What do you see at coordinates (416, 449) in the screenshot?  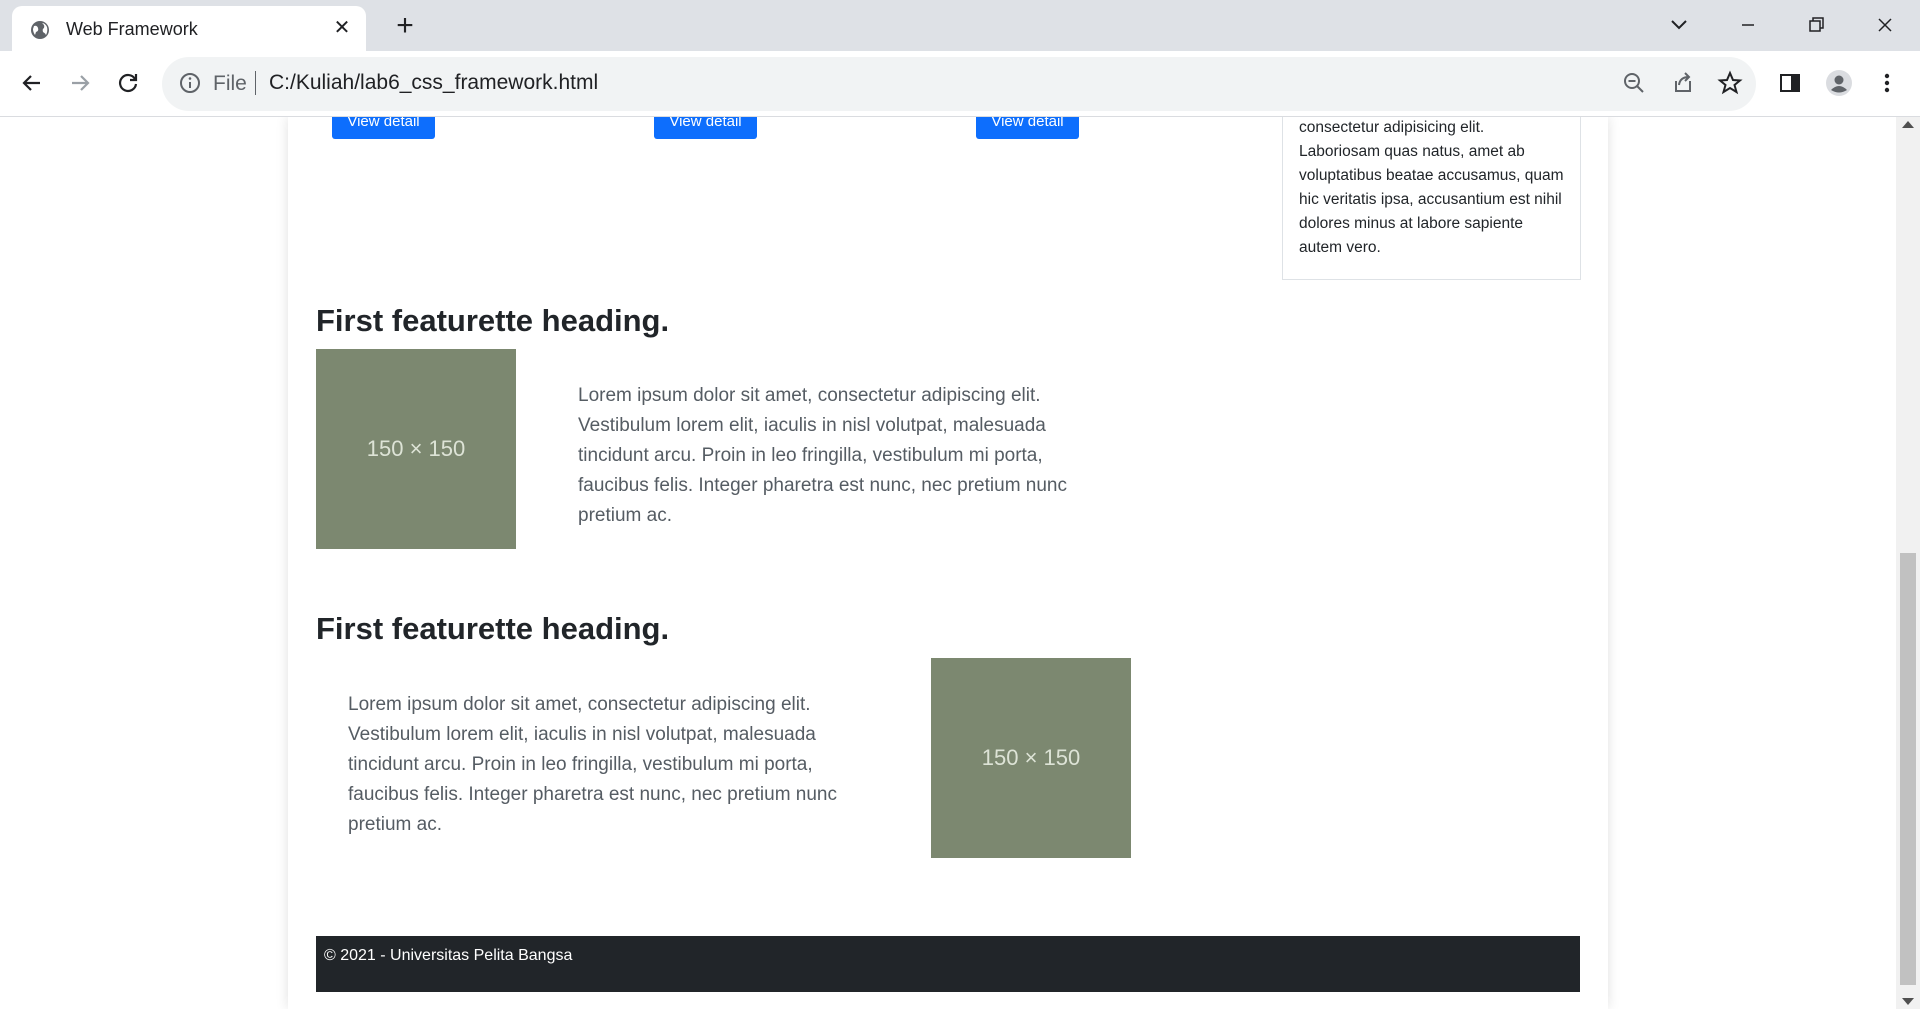 I see `featurette-image-1: 150 × 150` at bounding box center [416, 449].